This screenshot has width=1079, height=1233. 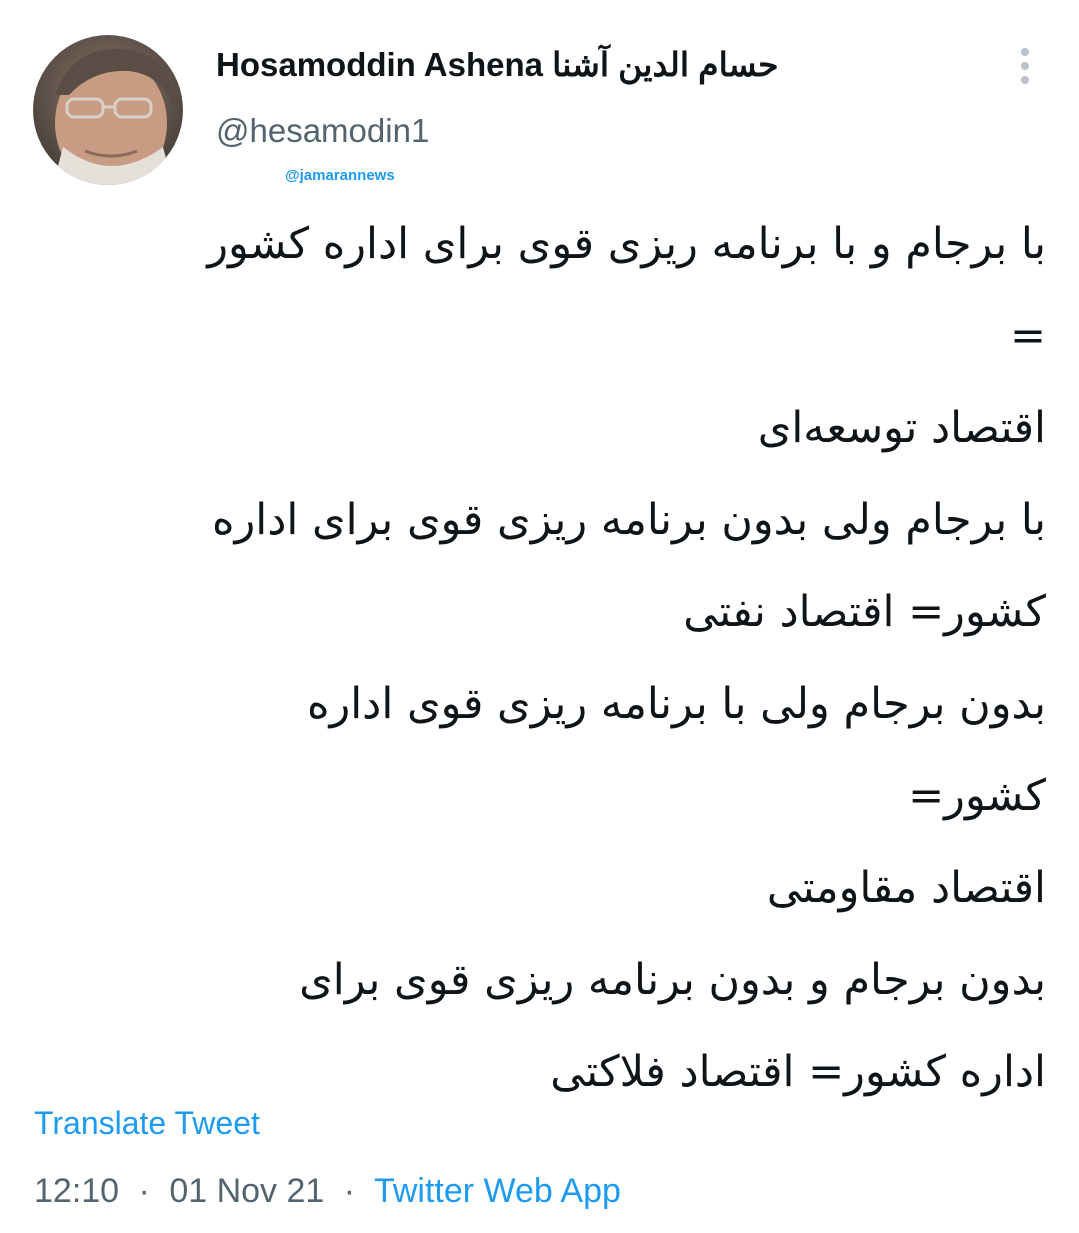 I want to click on tweet-metadata: 12:10 · 01 Nov 21 · Twitter Web App, so click(x=327, y=1191).